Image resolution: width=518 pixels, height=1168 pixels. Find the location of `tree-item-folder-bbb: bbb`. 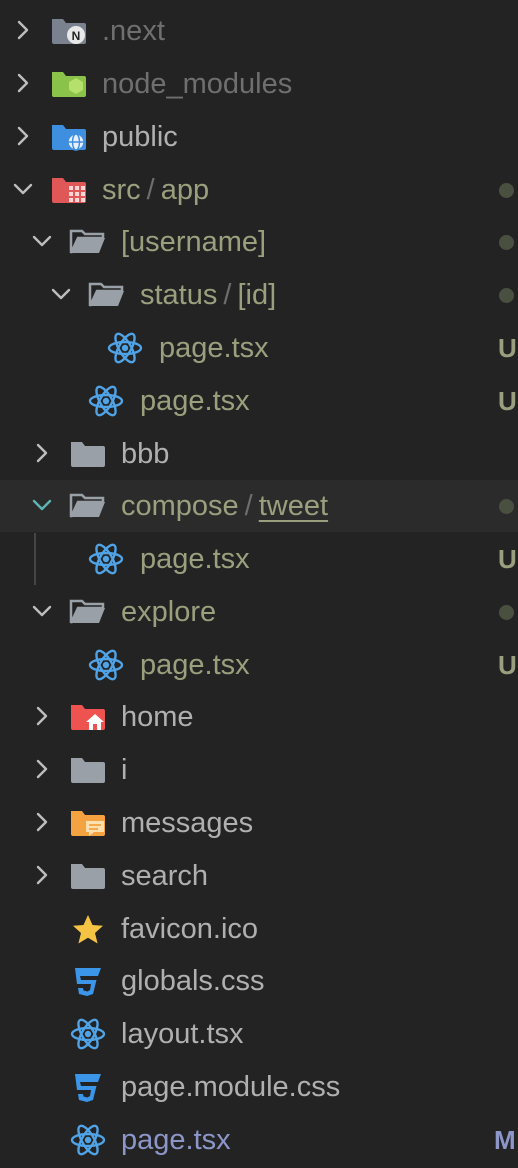

tree-item-folder-bbb: bbb is located at coordinates (259, 454).